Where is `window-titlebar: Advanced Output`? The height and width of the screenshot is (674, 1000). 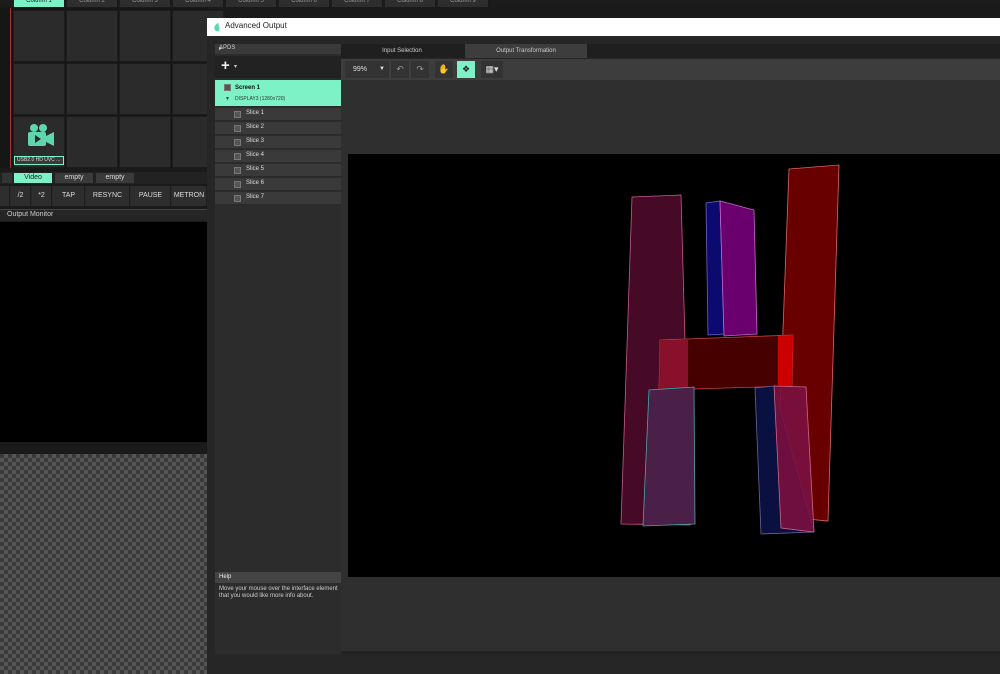
window-titlebar: Advanced Output is located at coordinates (603, 27).